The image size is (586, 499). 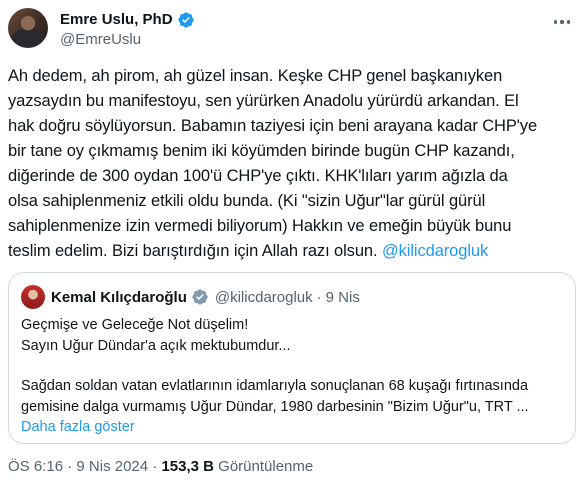 What do you see at coordinates (343, 297) in the screenshot?
I see `quoted-timestamp: 9 Nis` at bounding box center [343, 297].